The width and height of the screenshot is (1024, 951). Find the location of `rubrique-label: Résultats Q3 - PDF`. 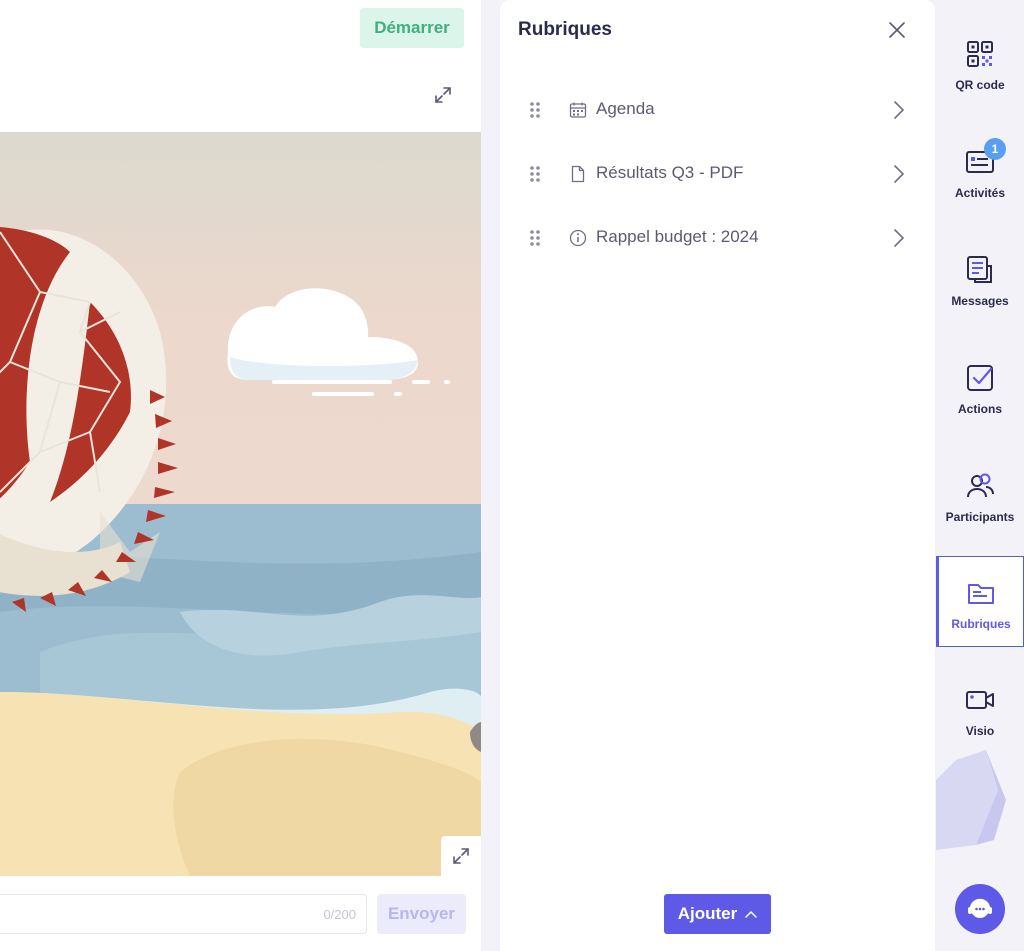

rubrique-label: Résultats Q3 - PDF is located at coordinates (670, 172).